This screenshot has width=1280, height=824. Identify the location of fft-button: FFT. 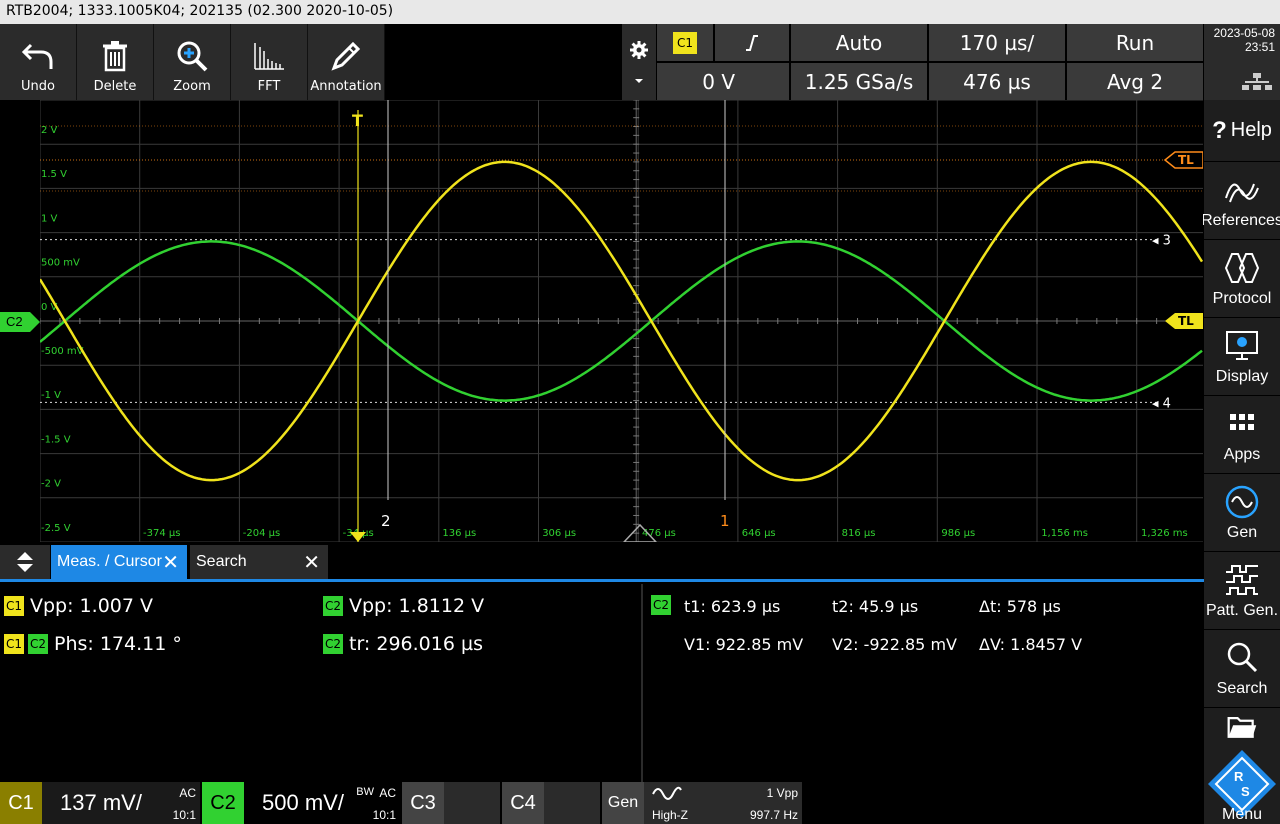
(269, 62).